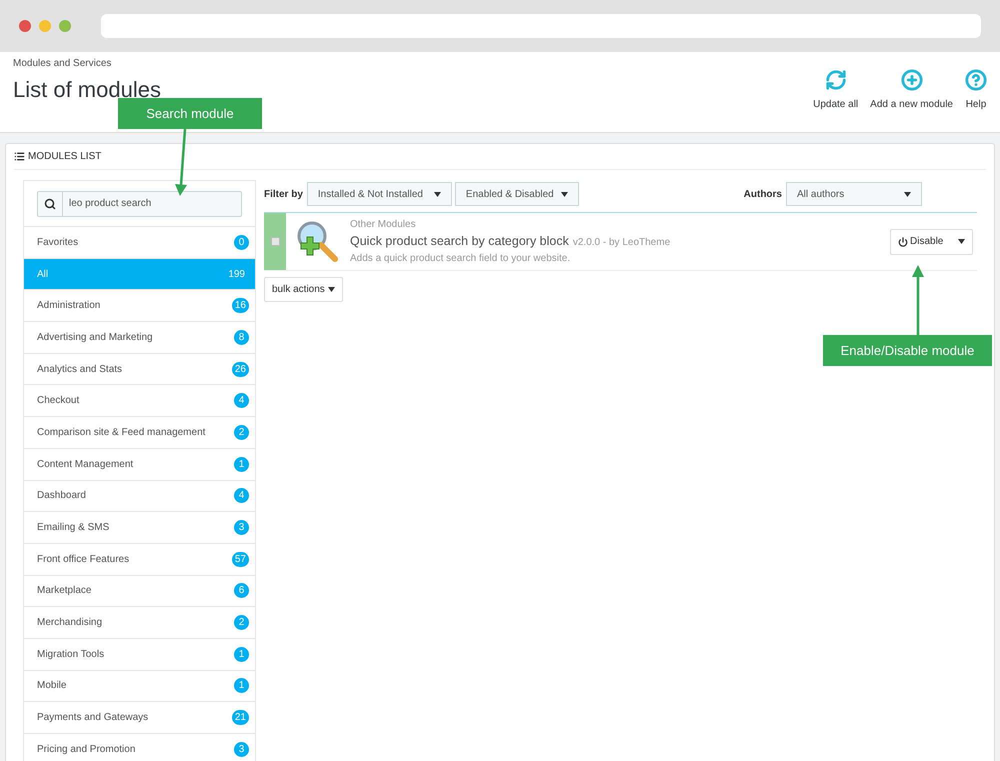 The width and height of the screenshot is (1000, 761). Describe the element at coordinates (19, 156) in the screenshot. I see `list-icon` at that location.